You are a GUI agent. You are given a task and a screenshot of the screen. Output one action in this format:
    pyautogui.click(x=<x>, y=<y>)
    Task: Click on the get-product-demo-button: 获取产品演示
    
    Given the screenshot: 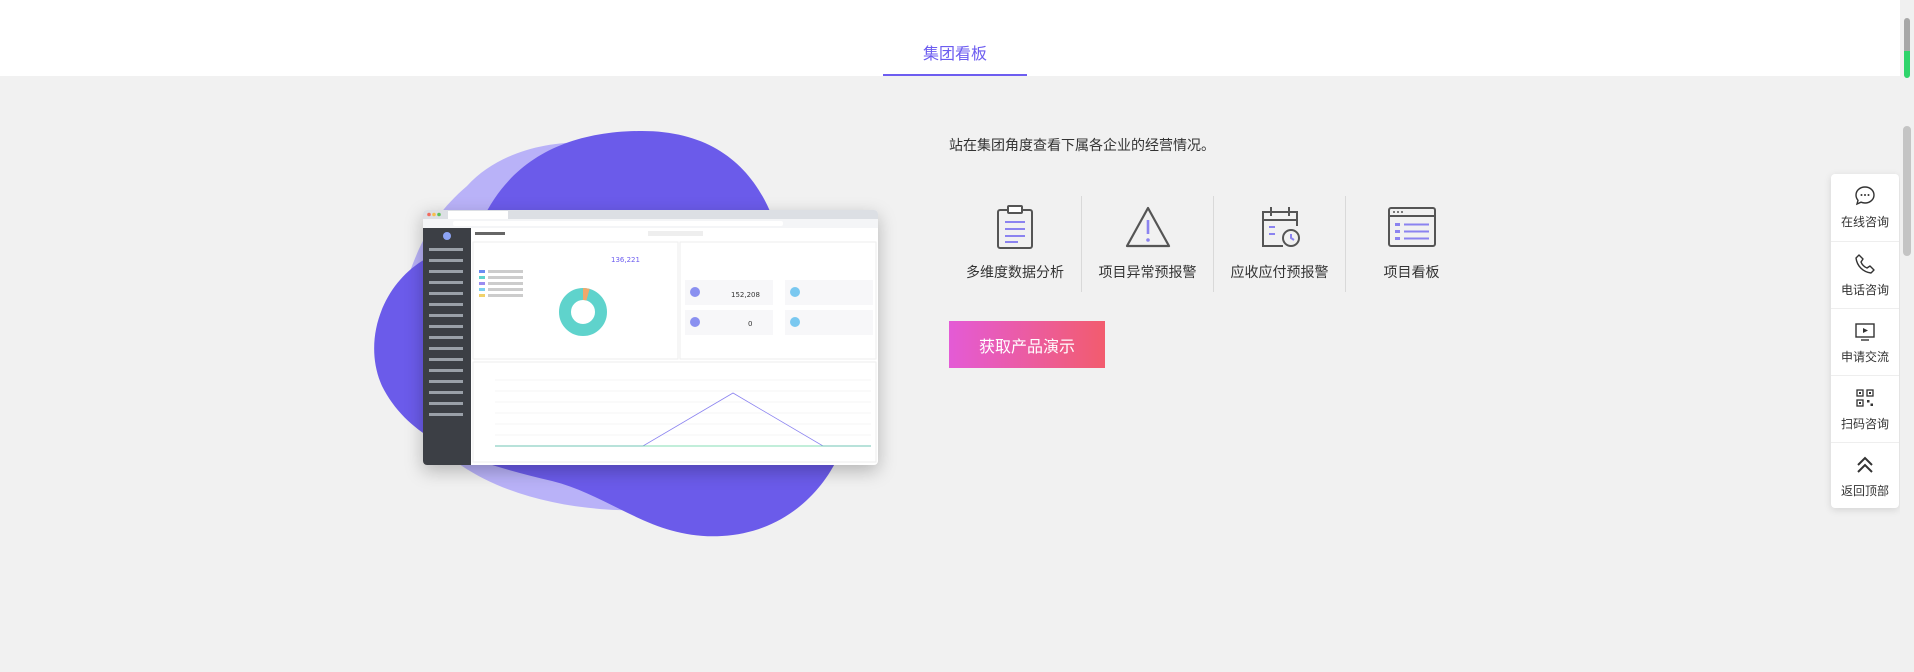 What is the action you would take?
    pyautogui.click(x=1027, y=344)
    